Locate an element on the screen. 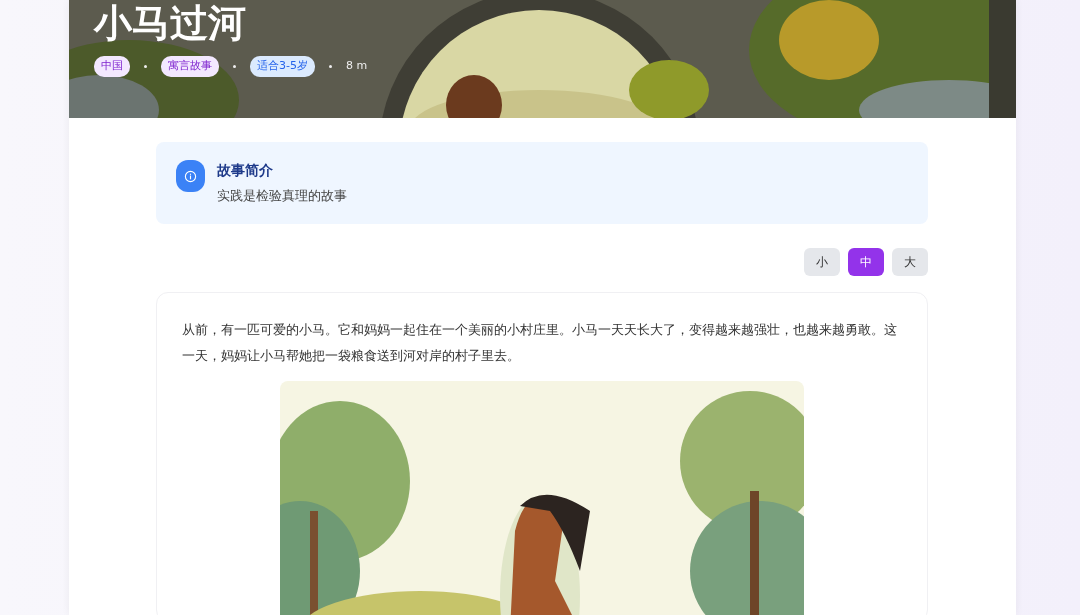 The image size is (1080, 615). summary-heading: 故事简介 is located at coordinates (245, 170).